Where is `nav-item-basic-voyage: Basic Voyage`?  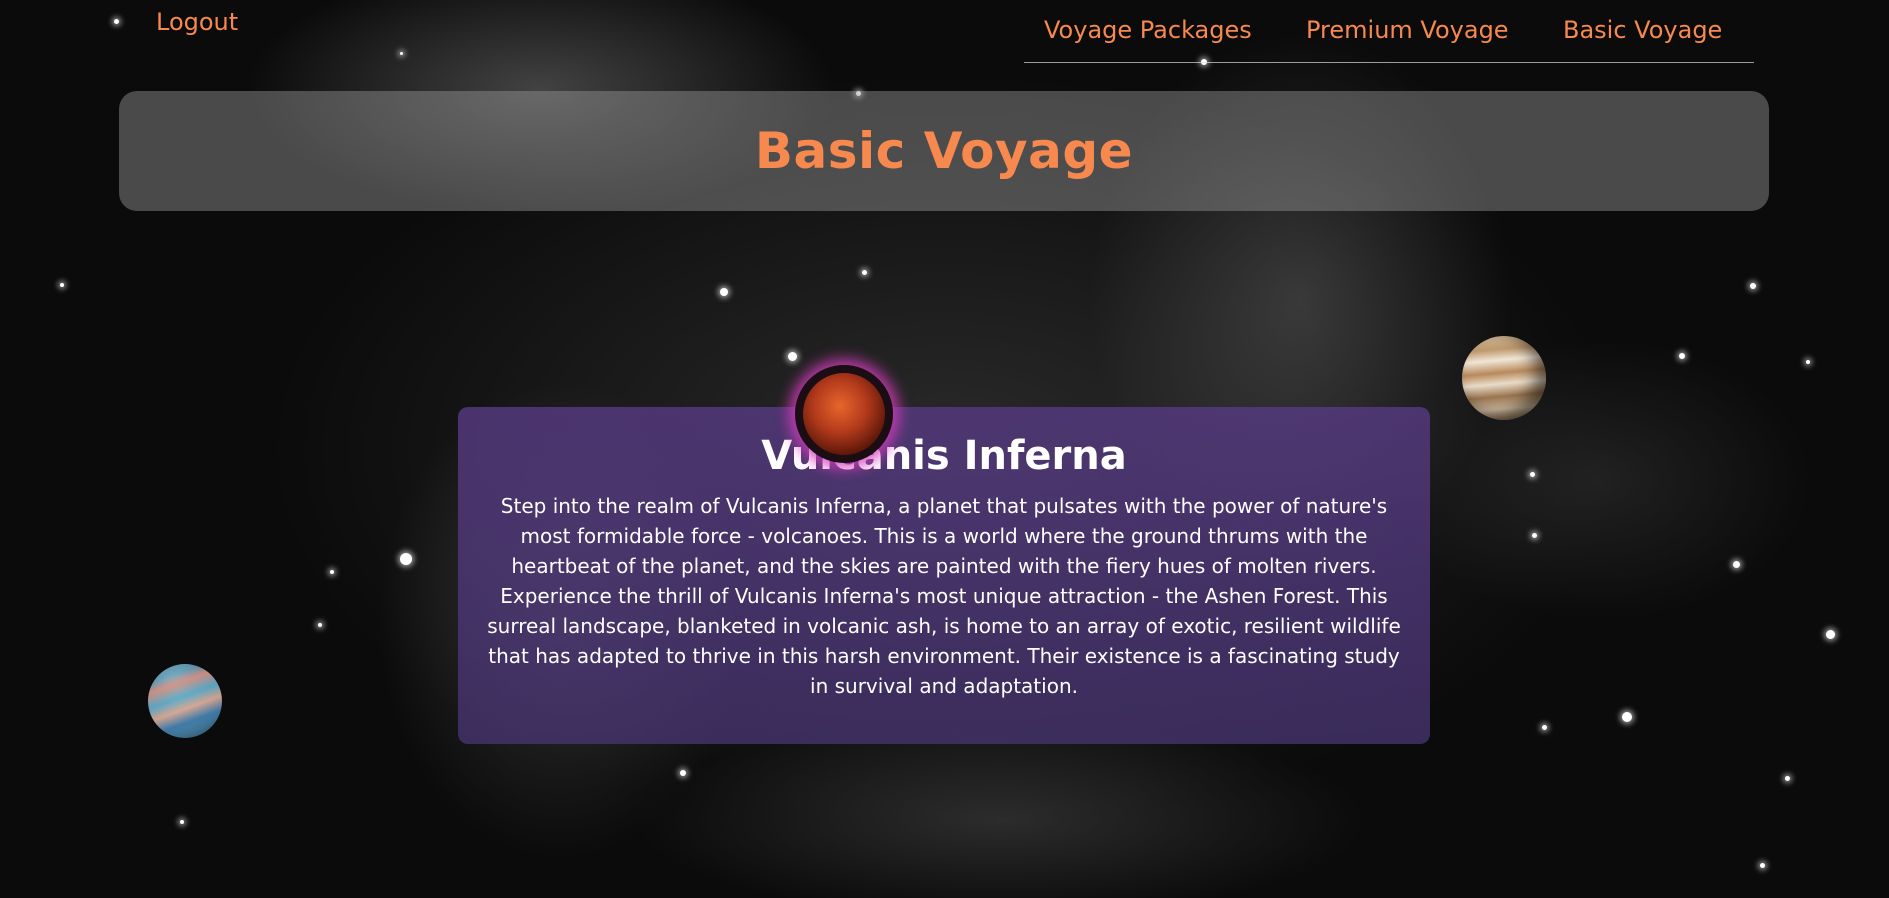 nav-item-basic-voyage: Basic Voyage is located at coordinates (1642, 30).